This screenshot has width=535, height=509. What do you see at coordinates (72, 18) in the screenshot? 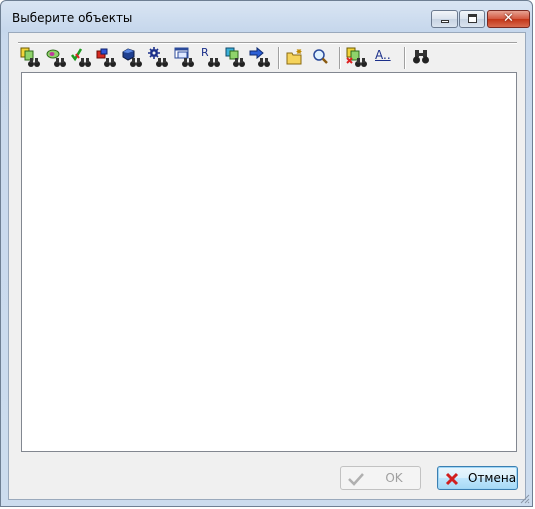
I see `window-title: Выберите объекты` at bounding box center [72, 18].